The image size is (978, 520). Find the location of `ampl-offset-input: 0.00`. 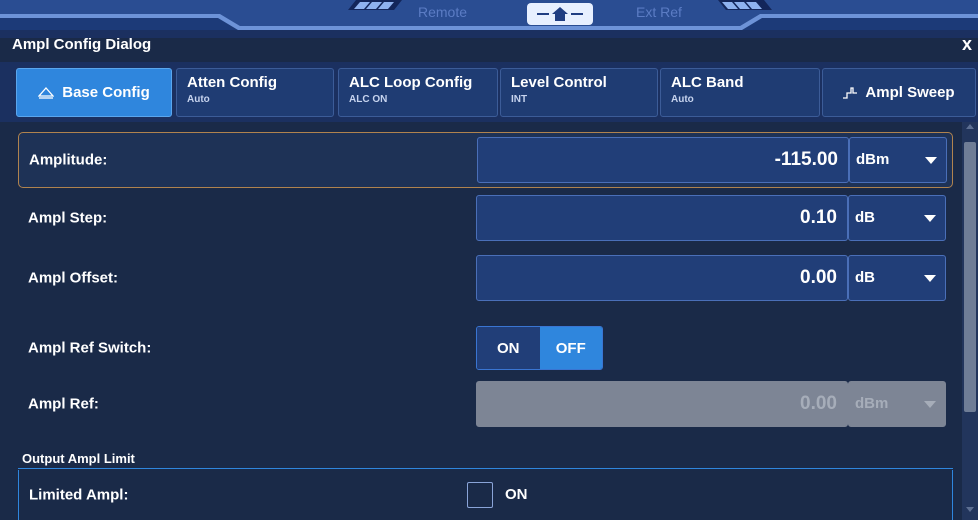

ampl-offset-input: 0.00 is located at coordinates (662, 278).